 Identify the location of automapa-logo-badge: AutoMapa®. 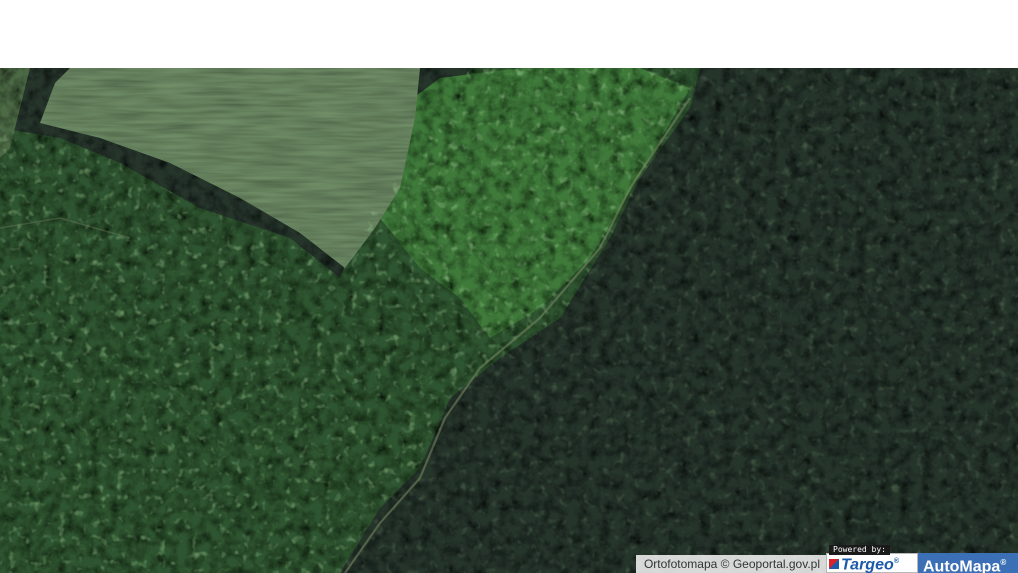
(968, 563).